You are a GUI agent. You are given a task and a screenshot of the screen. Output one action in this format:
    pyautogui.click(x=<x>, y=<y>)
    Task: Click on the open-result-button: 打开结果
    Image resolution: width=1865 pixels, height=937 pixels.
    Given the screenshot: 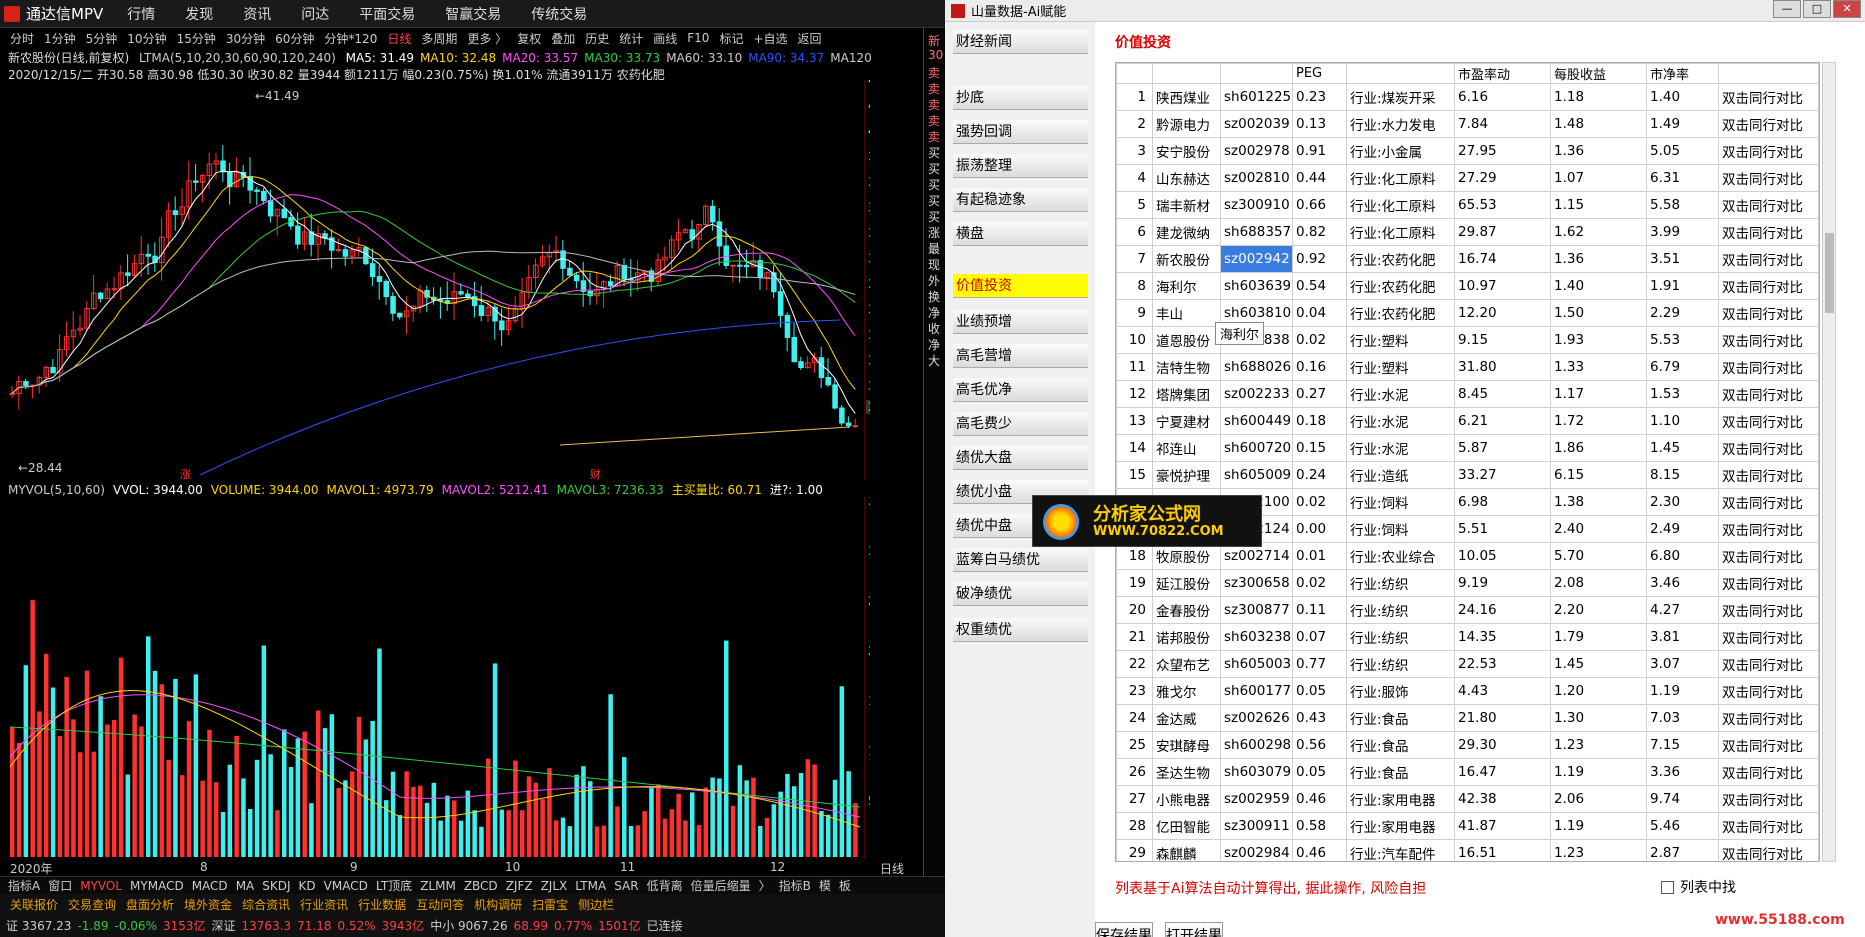 What is the action you would take?
    pyautogui.click(x=1194, y=929)
    